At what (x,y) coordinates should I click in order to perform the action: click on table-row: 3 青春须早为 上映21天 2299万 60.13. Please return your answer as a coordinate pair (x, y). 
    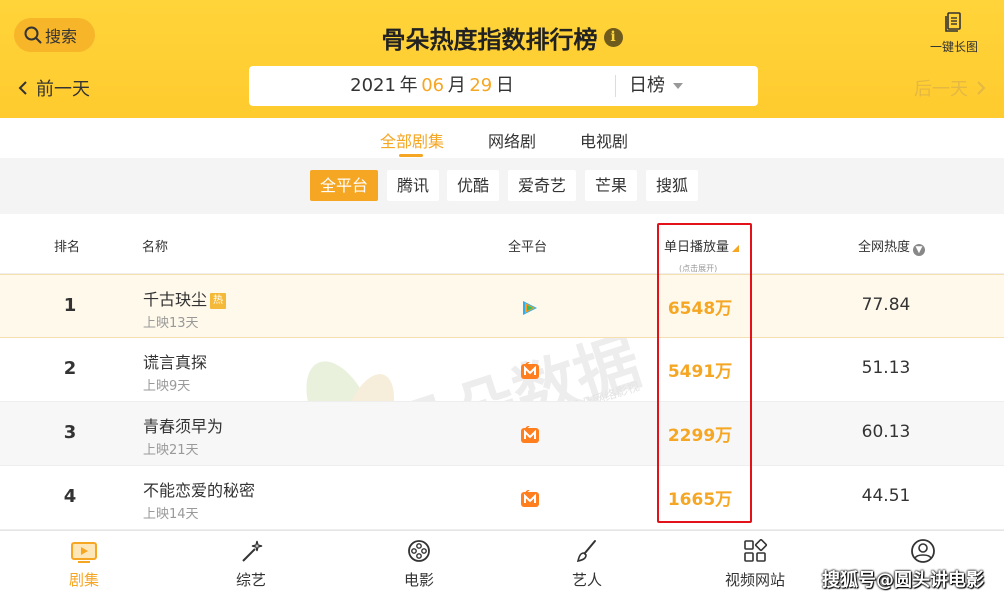
    Looking at the image, I should click on (502, 434).